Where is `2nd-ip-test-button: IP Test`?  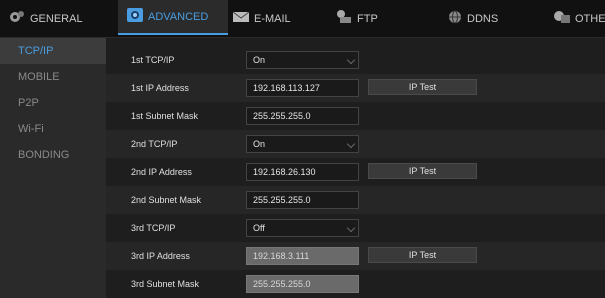 2nd-ip-test-button: IP Test is located at coordinates (422, 171).